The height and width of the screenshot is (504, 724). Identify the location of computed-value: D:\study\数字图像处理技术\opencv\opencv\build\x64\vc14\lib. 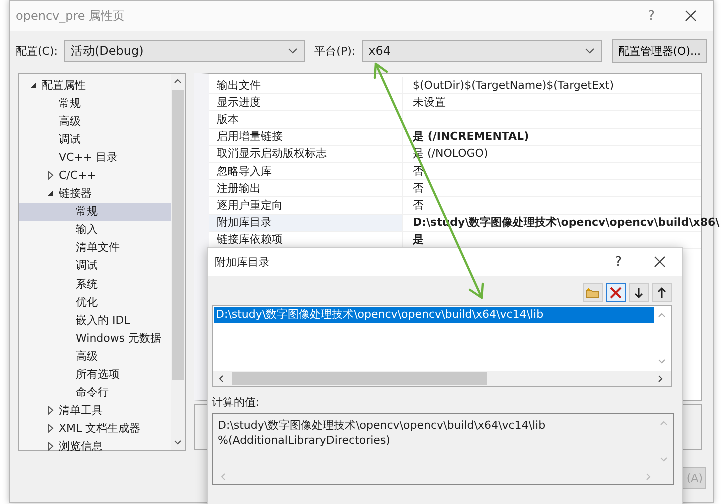
(382, 425).